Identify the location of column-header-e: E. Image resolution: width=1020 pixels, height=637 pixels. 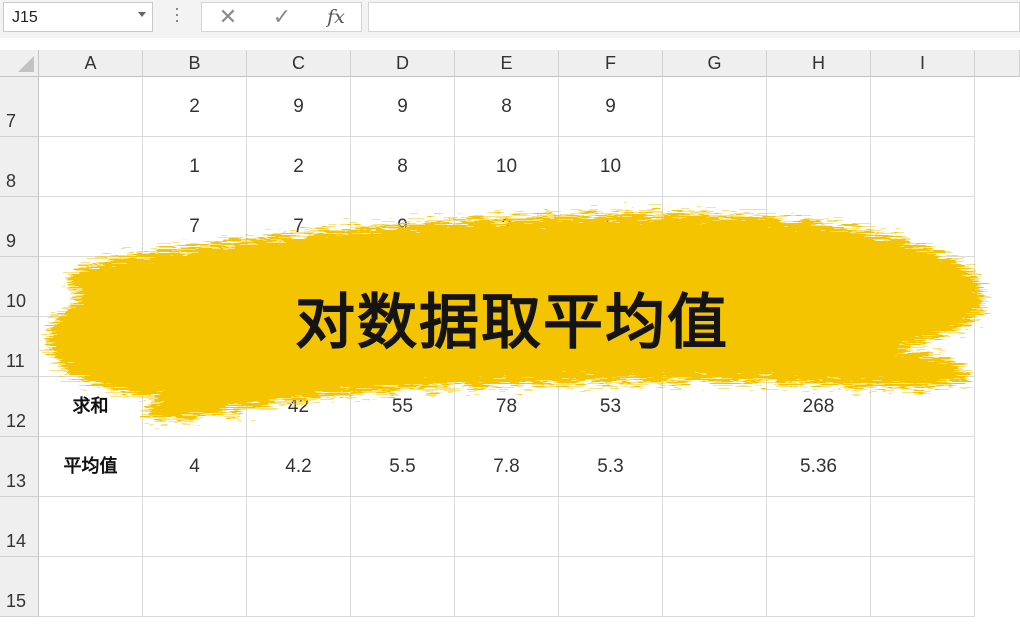
(507, 63).